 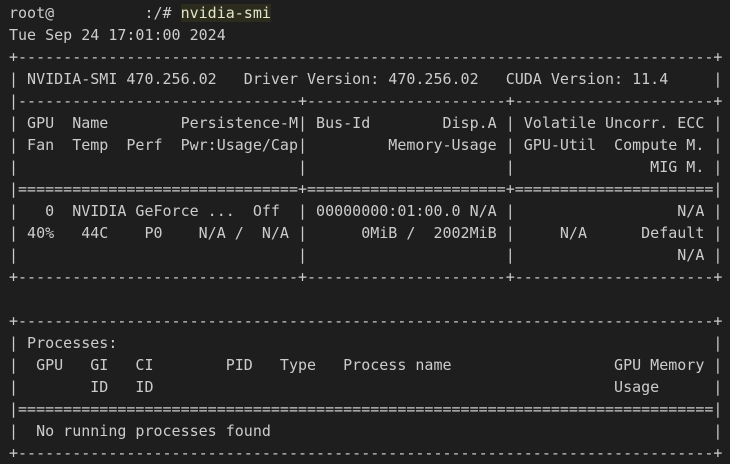 What do you see at coordinates (366, 167) in the screenshot?
I see `gpu-header-row-3: | | | MIG M. |` at bounding box center [366, 167].